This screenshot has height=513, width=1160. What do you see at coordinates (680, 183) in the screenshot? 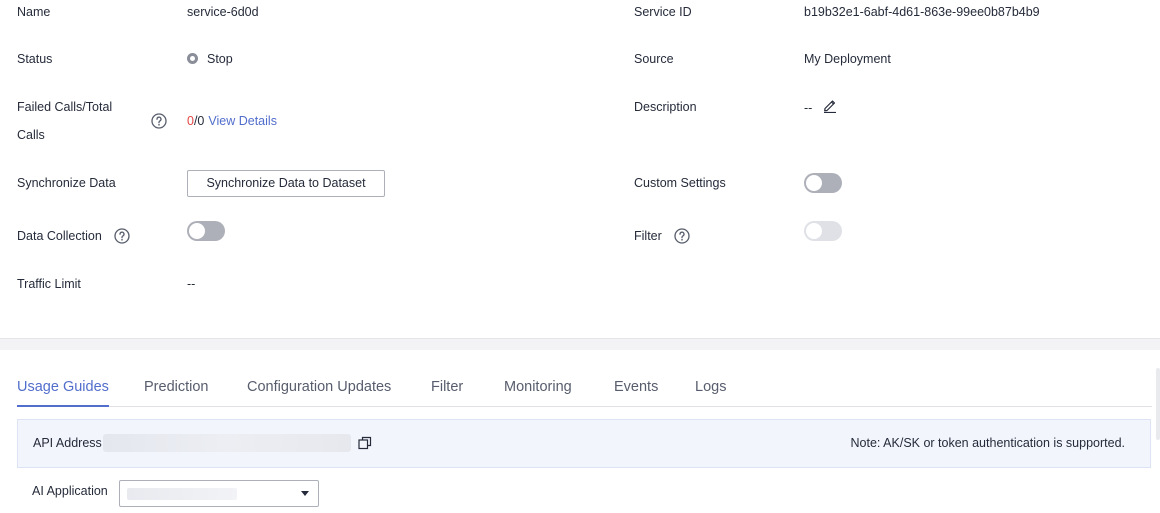
I see `custom-settings-label: Custom Settings` at bounding box center [680, 183].